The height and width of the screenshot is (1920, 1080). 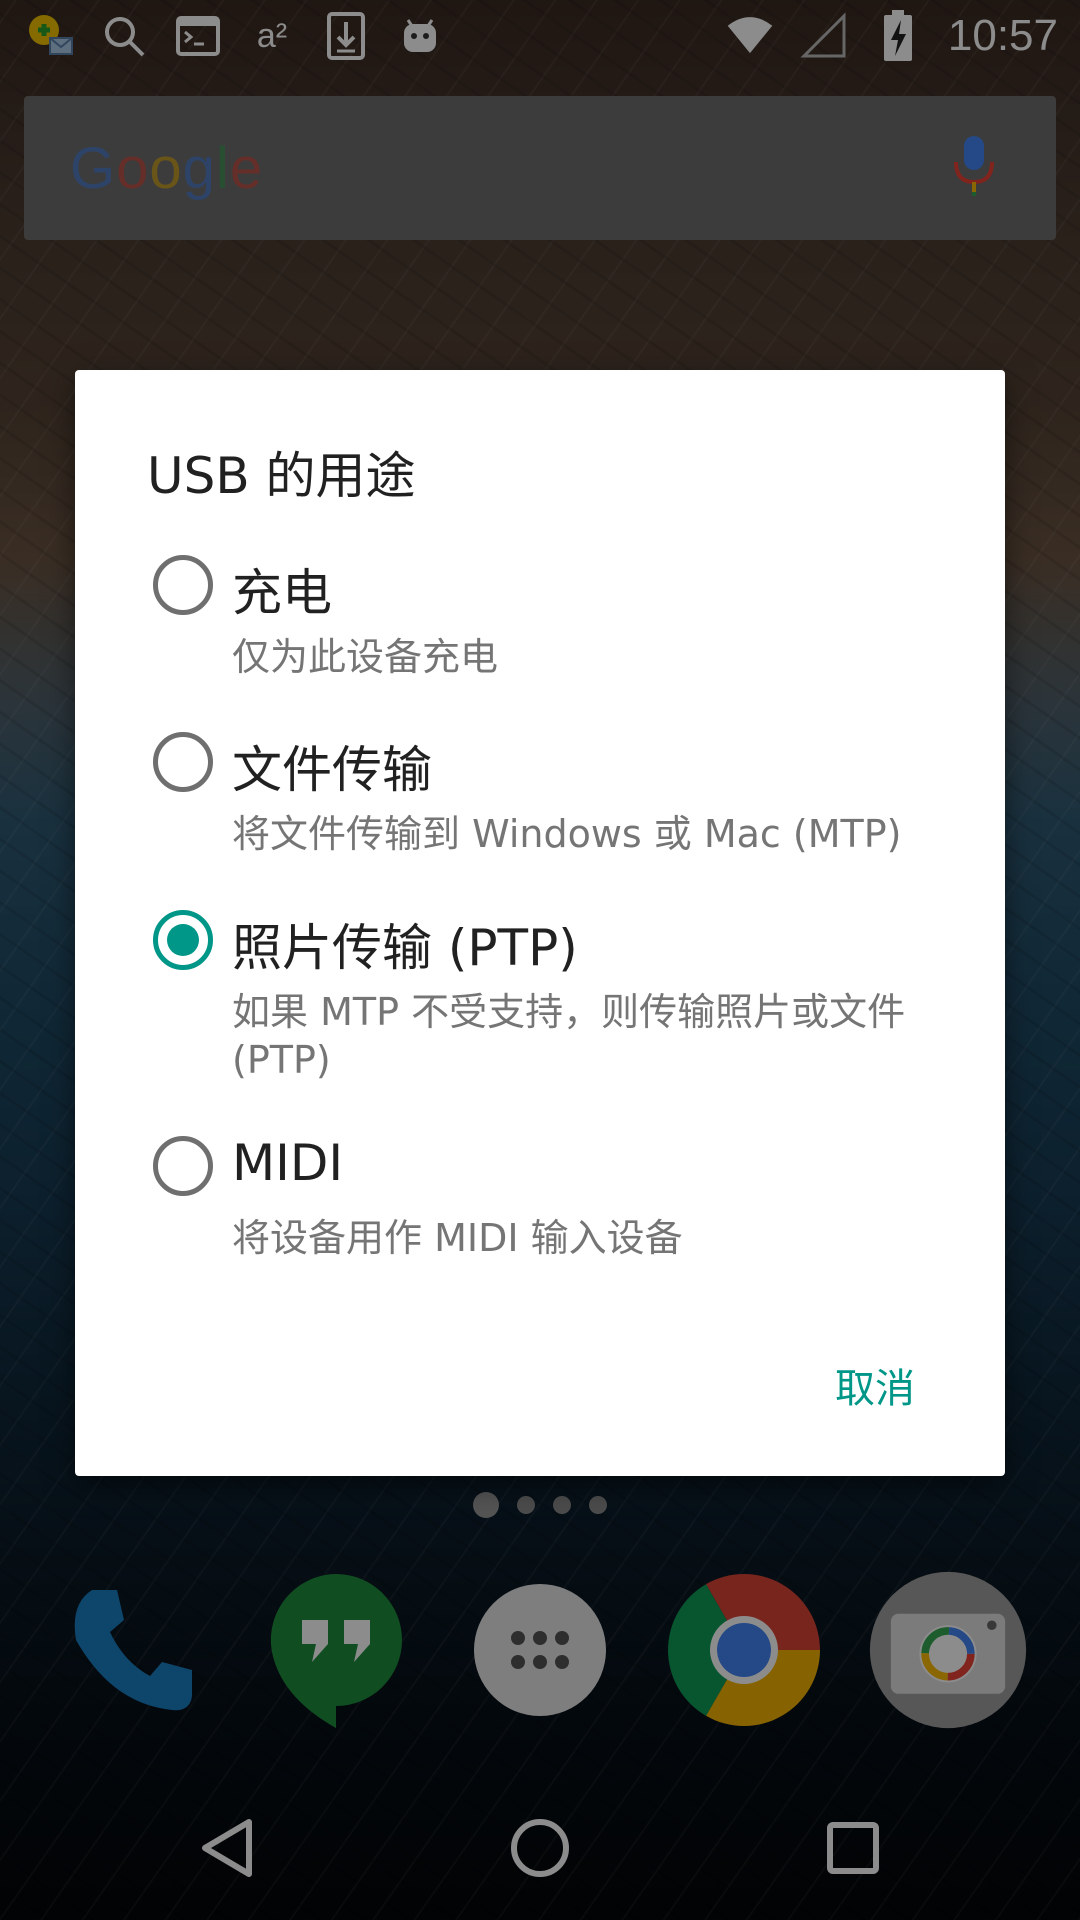 What do you see at coordinates (540, 802) in the screenshot?
I see `option-file-transfer: 文件传输 将文件传输到 Windows 或 Mac (MTP)` at bounding box center [540, 802].